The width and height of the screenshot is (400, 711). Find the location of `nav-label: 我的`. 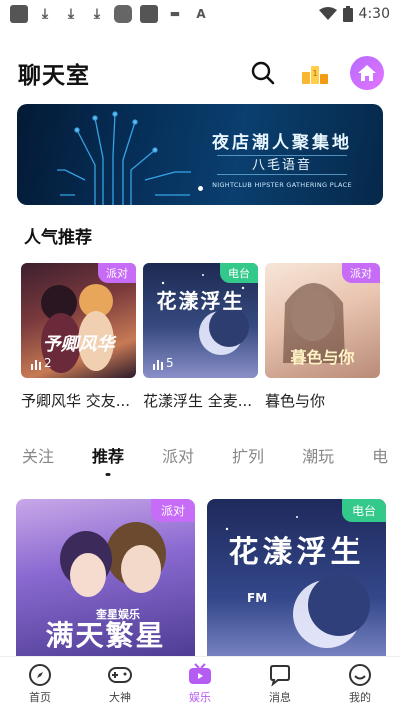

nav-label: 我的 is located at coordinates (360, 697).